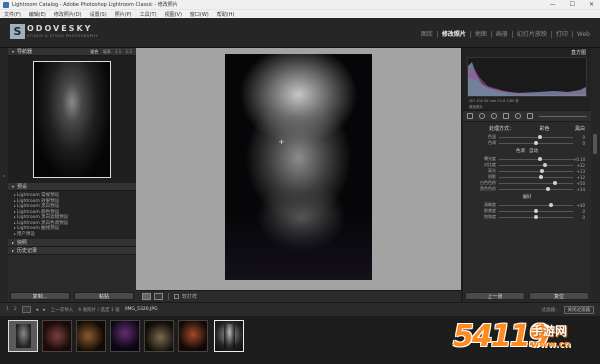 The image size is (600, 364). I want to click on menu-tools: 工具(T), so click(148, 14).